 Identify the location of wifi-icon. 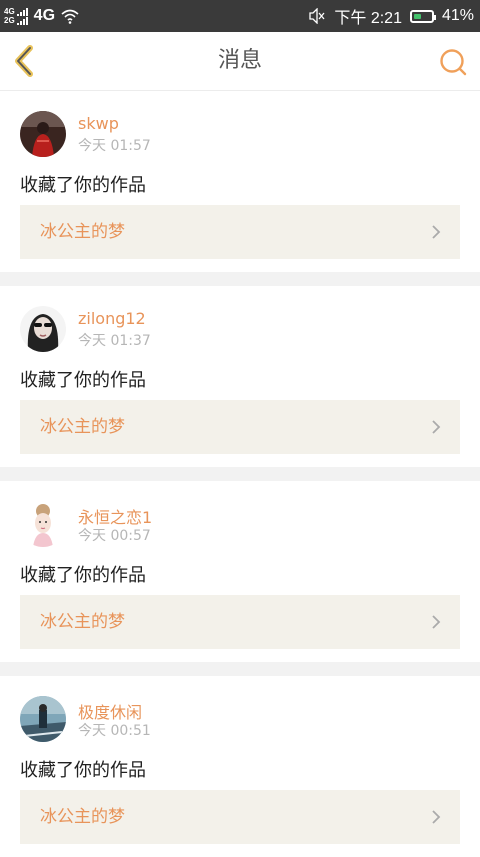
(70, 16).